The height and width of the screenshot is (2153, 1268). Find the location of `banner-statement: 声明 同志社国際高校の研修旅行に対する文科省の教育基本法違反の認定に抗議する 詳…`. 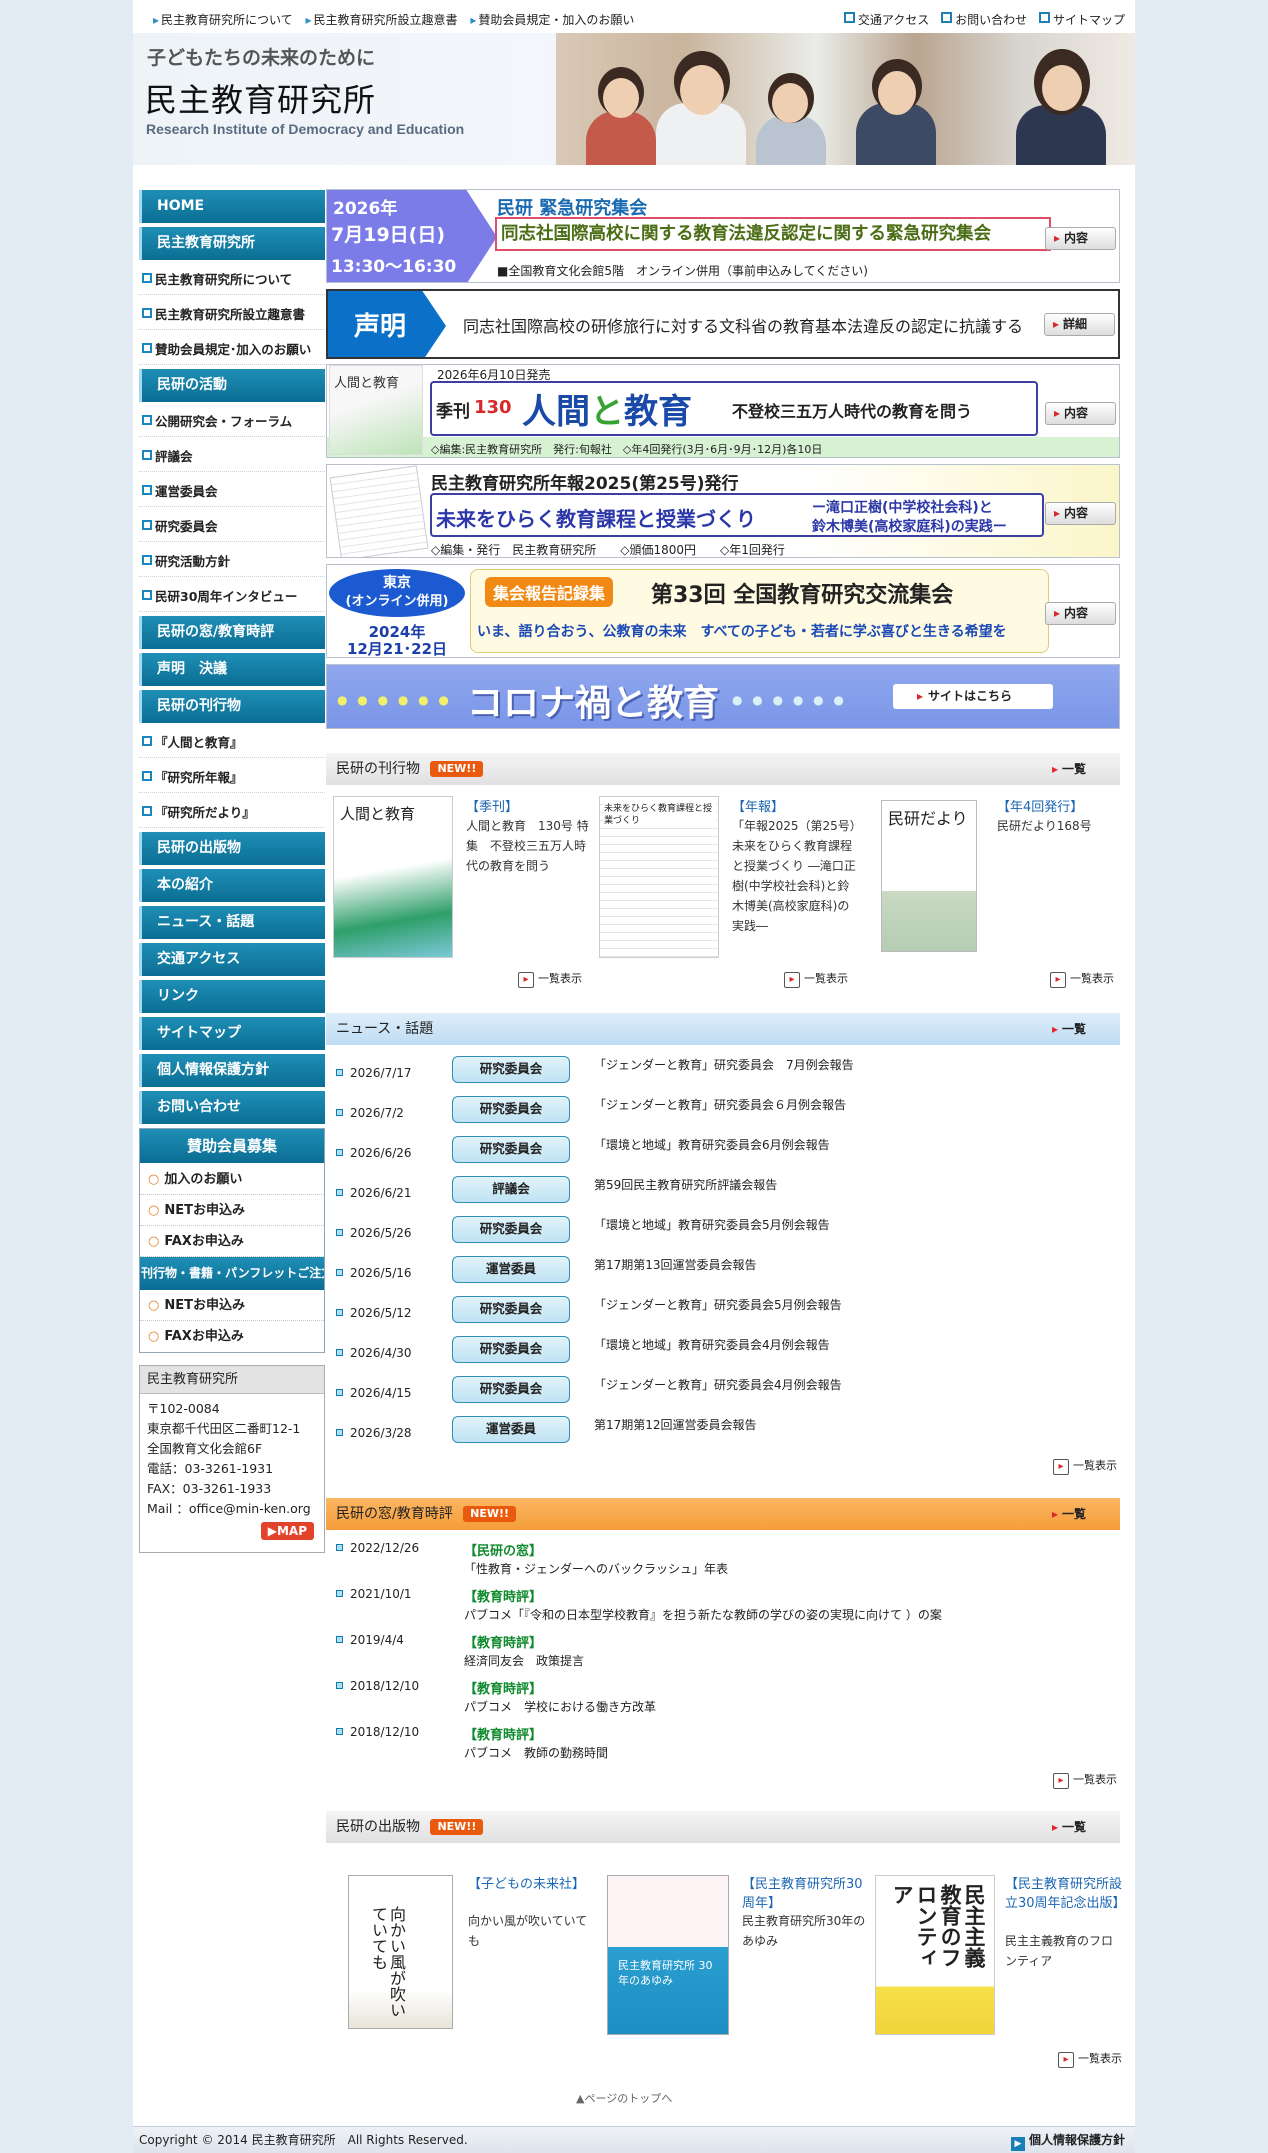

banner-statement: 声明 同志社国際高校の研修旅行に対する文科省の教育基本法違反の認定に抗議する 詳… is located at coordinates (723, 324).